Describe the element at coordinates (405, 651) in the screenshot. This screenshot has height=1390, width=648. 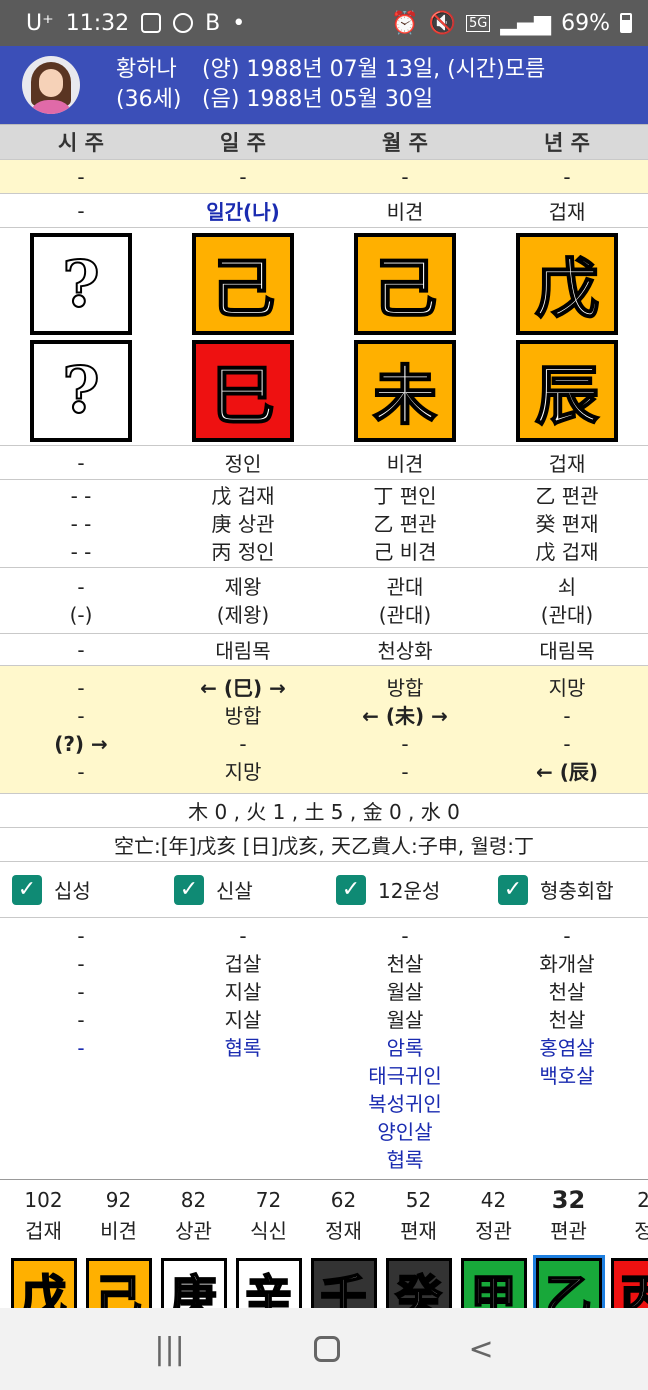
I see `napeum-cell: 천상화` at that location.